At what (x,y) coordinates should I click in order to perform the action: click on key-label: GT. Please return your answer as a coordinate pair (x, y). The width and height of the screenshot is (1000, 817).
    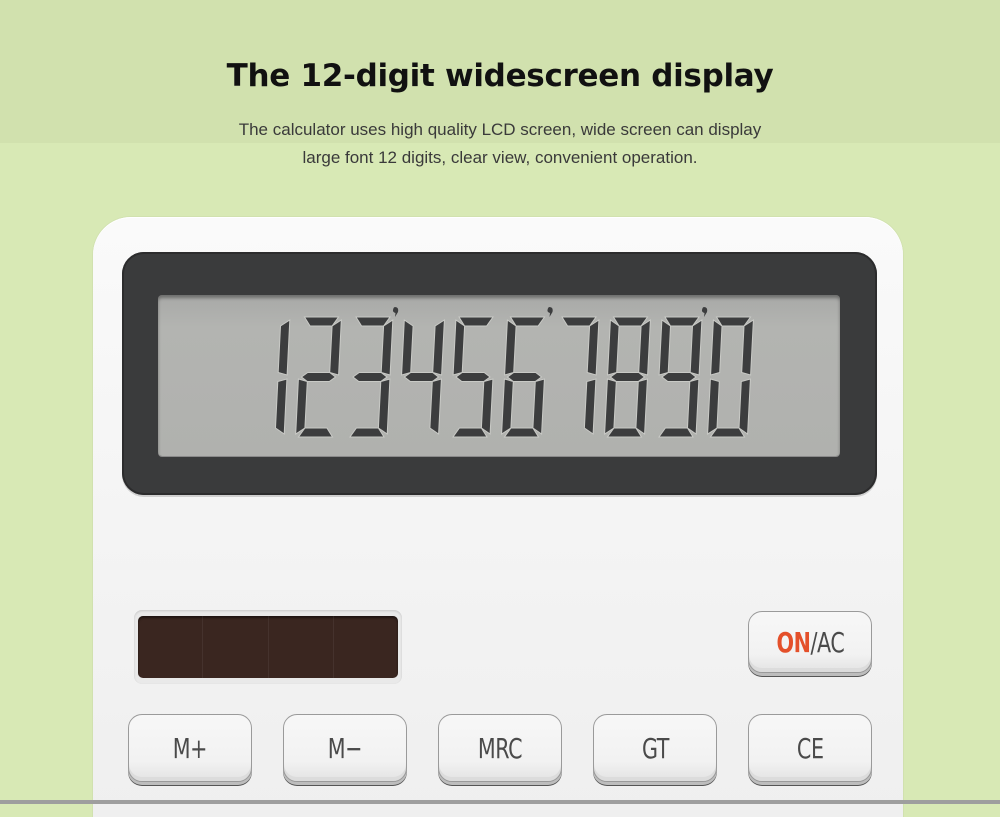
    Looking at the image, I should click on (655, 748).